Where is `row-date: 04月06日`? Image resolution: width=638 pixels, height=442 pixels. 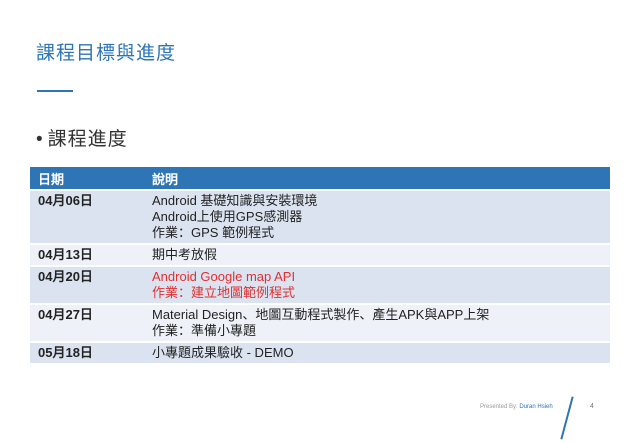
row-date: 04月06日 is located at coordinates (87, 216).